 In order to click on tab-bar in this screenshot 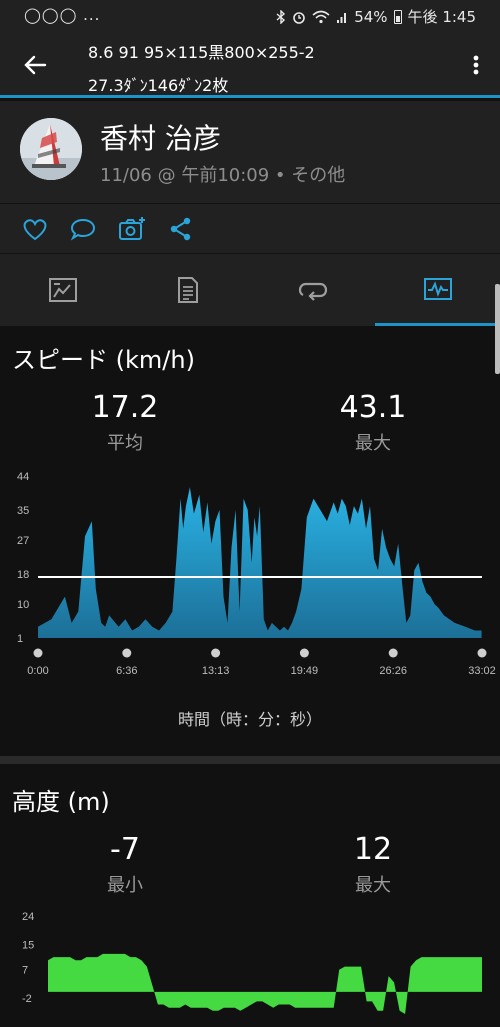, I will do `click(250, 290)`.